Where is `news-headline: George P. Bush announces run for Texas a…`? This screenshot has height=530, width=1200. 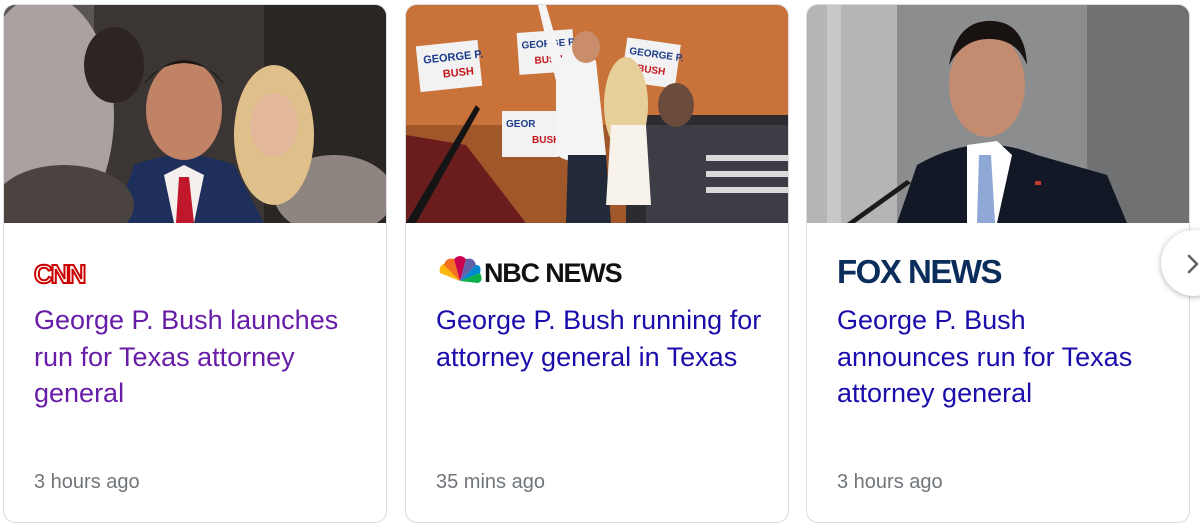 news-headline: George P. Bush announces run for Texas a… is located at coordinates (1000, 357).